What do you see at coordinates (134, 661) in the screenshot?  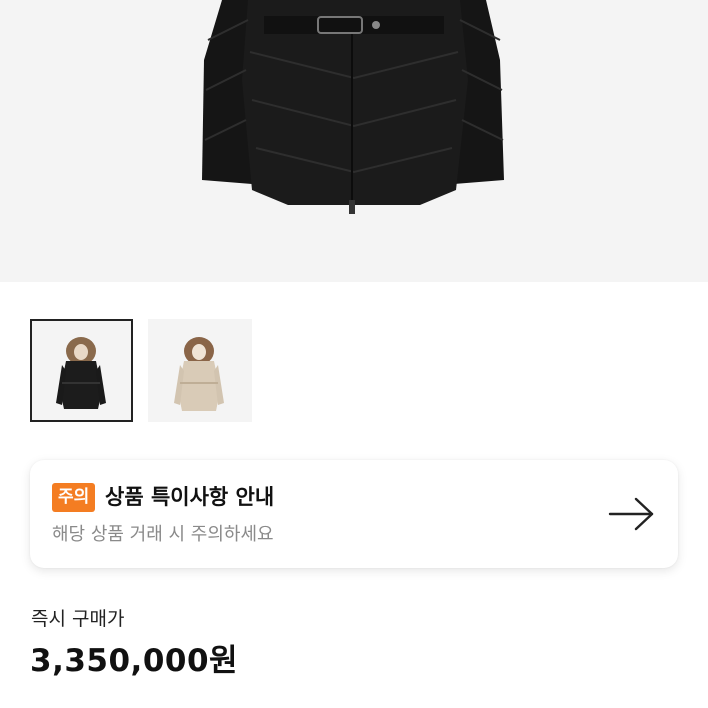 I see `instant-buy-price: 3,350,000원` at bounding box center [134, 661].